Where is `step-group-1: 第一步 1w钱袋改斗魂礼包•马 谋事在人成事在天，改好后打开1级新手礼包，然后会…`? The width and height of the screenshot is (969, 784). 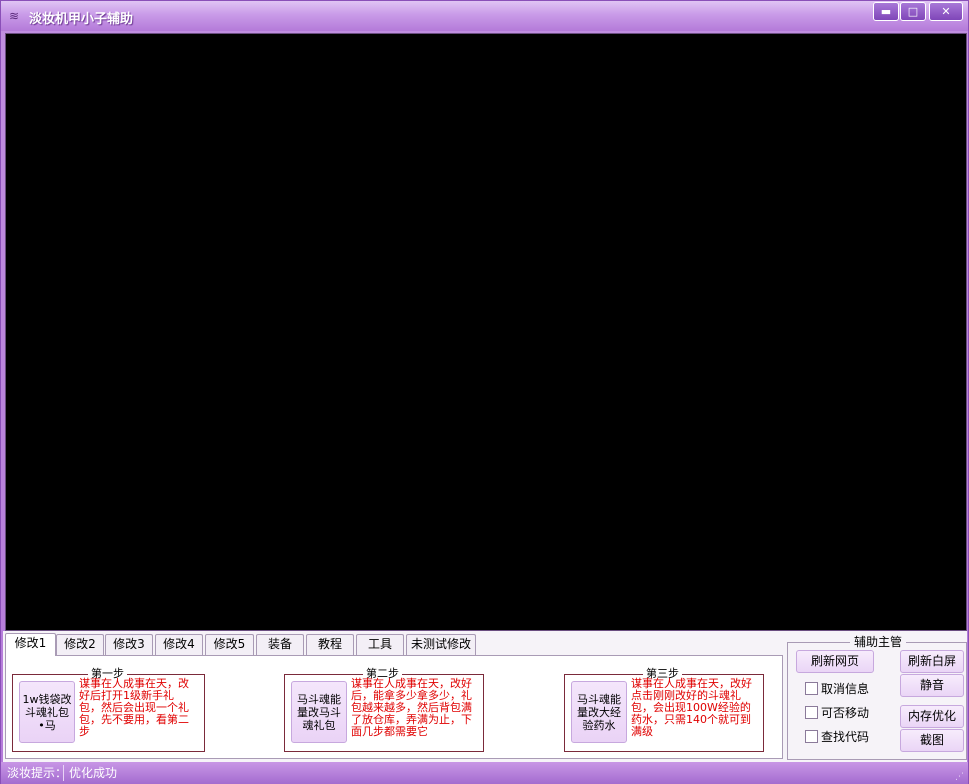
step-group-1: 第一步 1w钱袋改斗魂礼包•马 谋事在人成事在天，改好后打开1级新手礼包，然后会… is located at coordinates (108, 709).